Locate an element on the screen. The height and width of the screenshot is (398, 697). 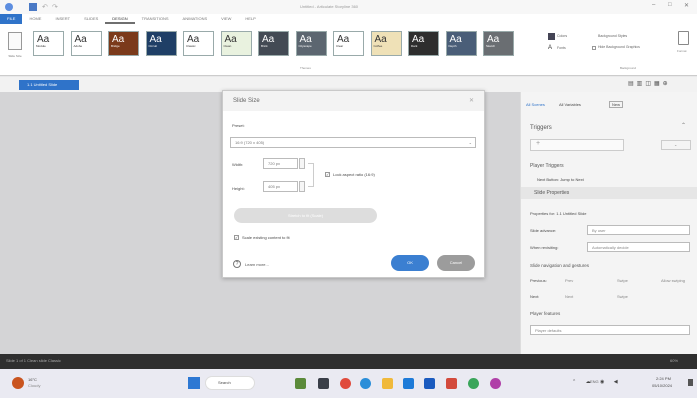
theme-thumbnail: Aa Adobe is located at coordinates (86, 43).